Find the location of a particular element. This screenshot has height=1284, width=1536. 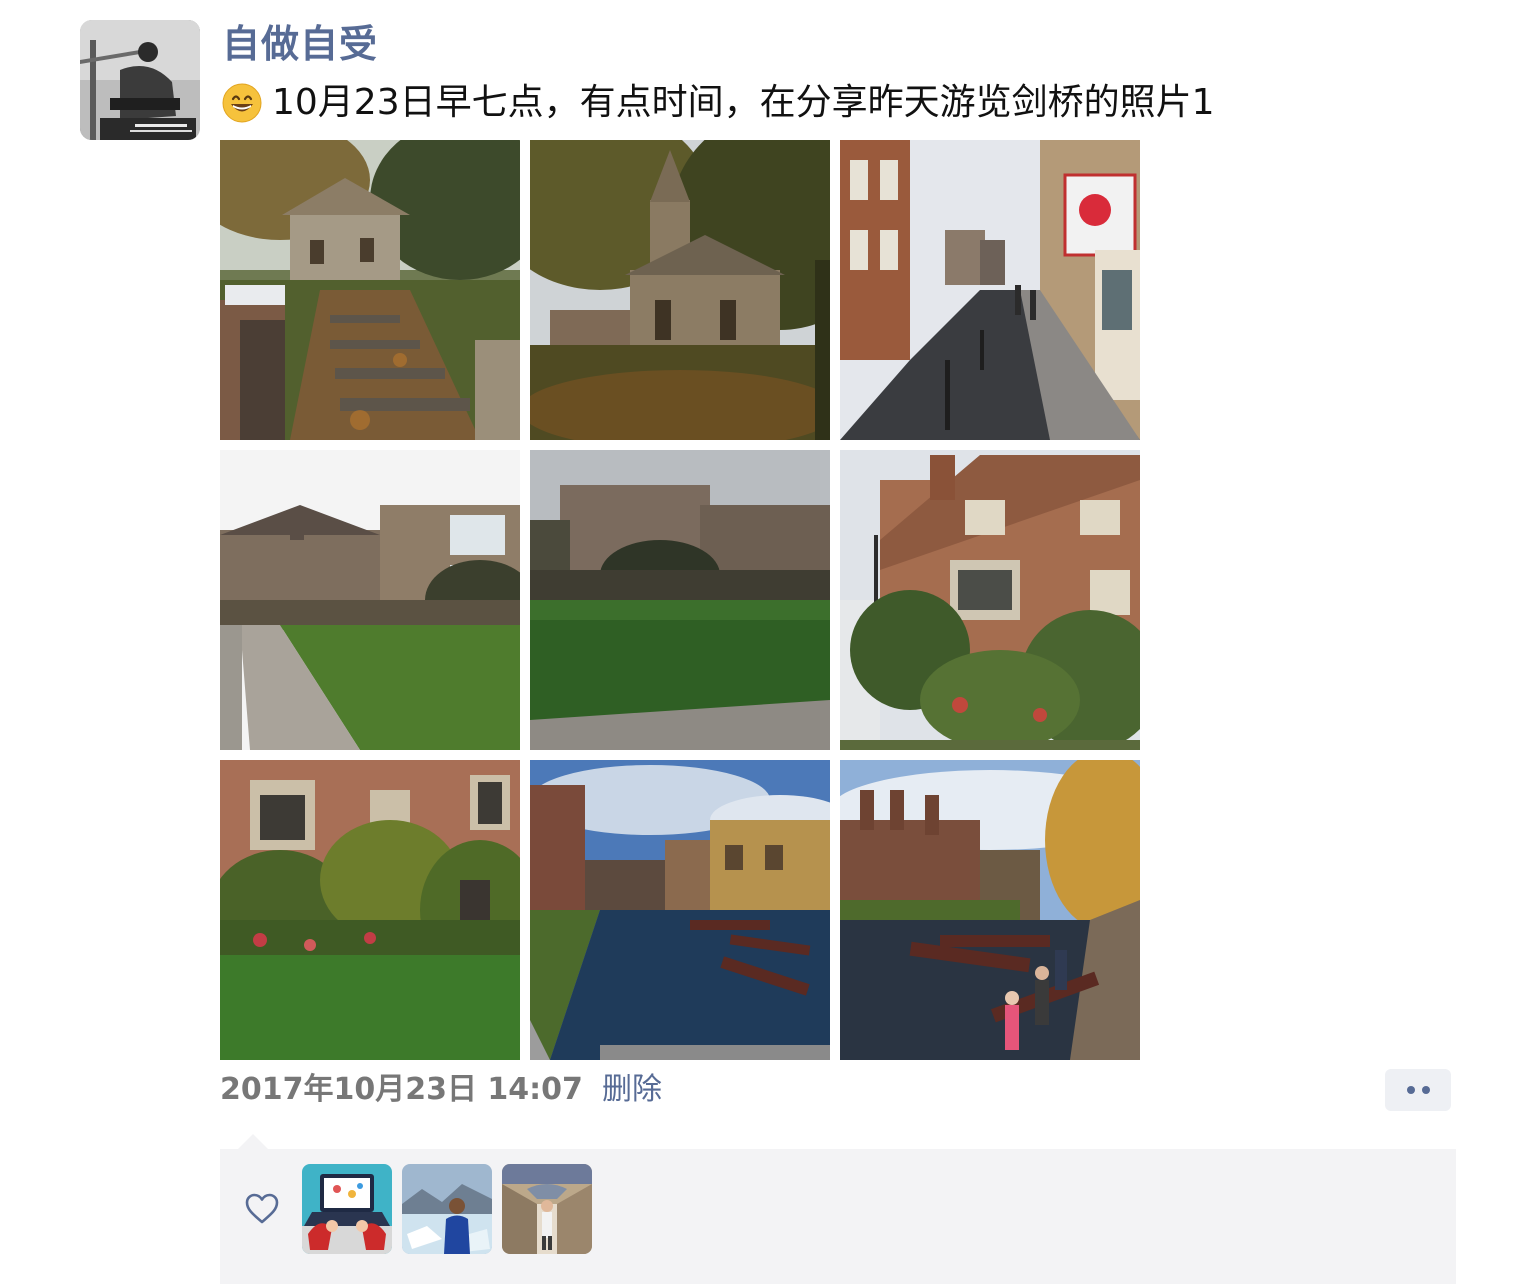

liker-avatar-glacier is located at coordinates (447, 1209).